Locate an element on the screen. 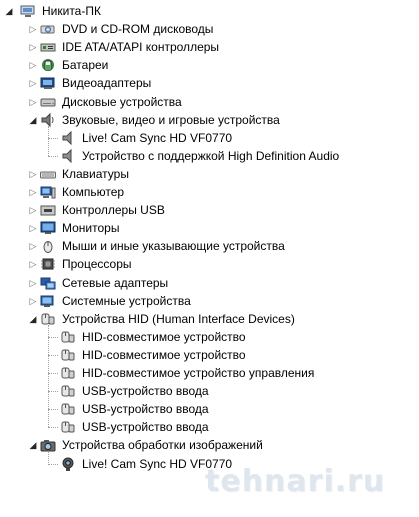 Image resolution: width=419 pixels, height=517 pixels. category-label: Видеоадаптеры is located at coordinates (107, 83).